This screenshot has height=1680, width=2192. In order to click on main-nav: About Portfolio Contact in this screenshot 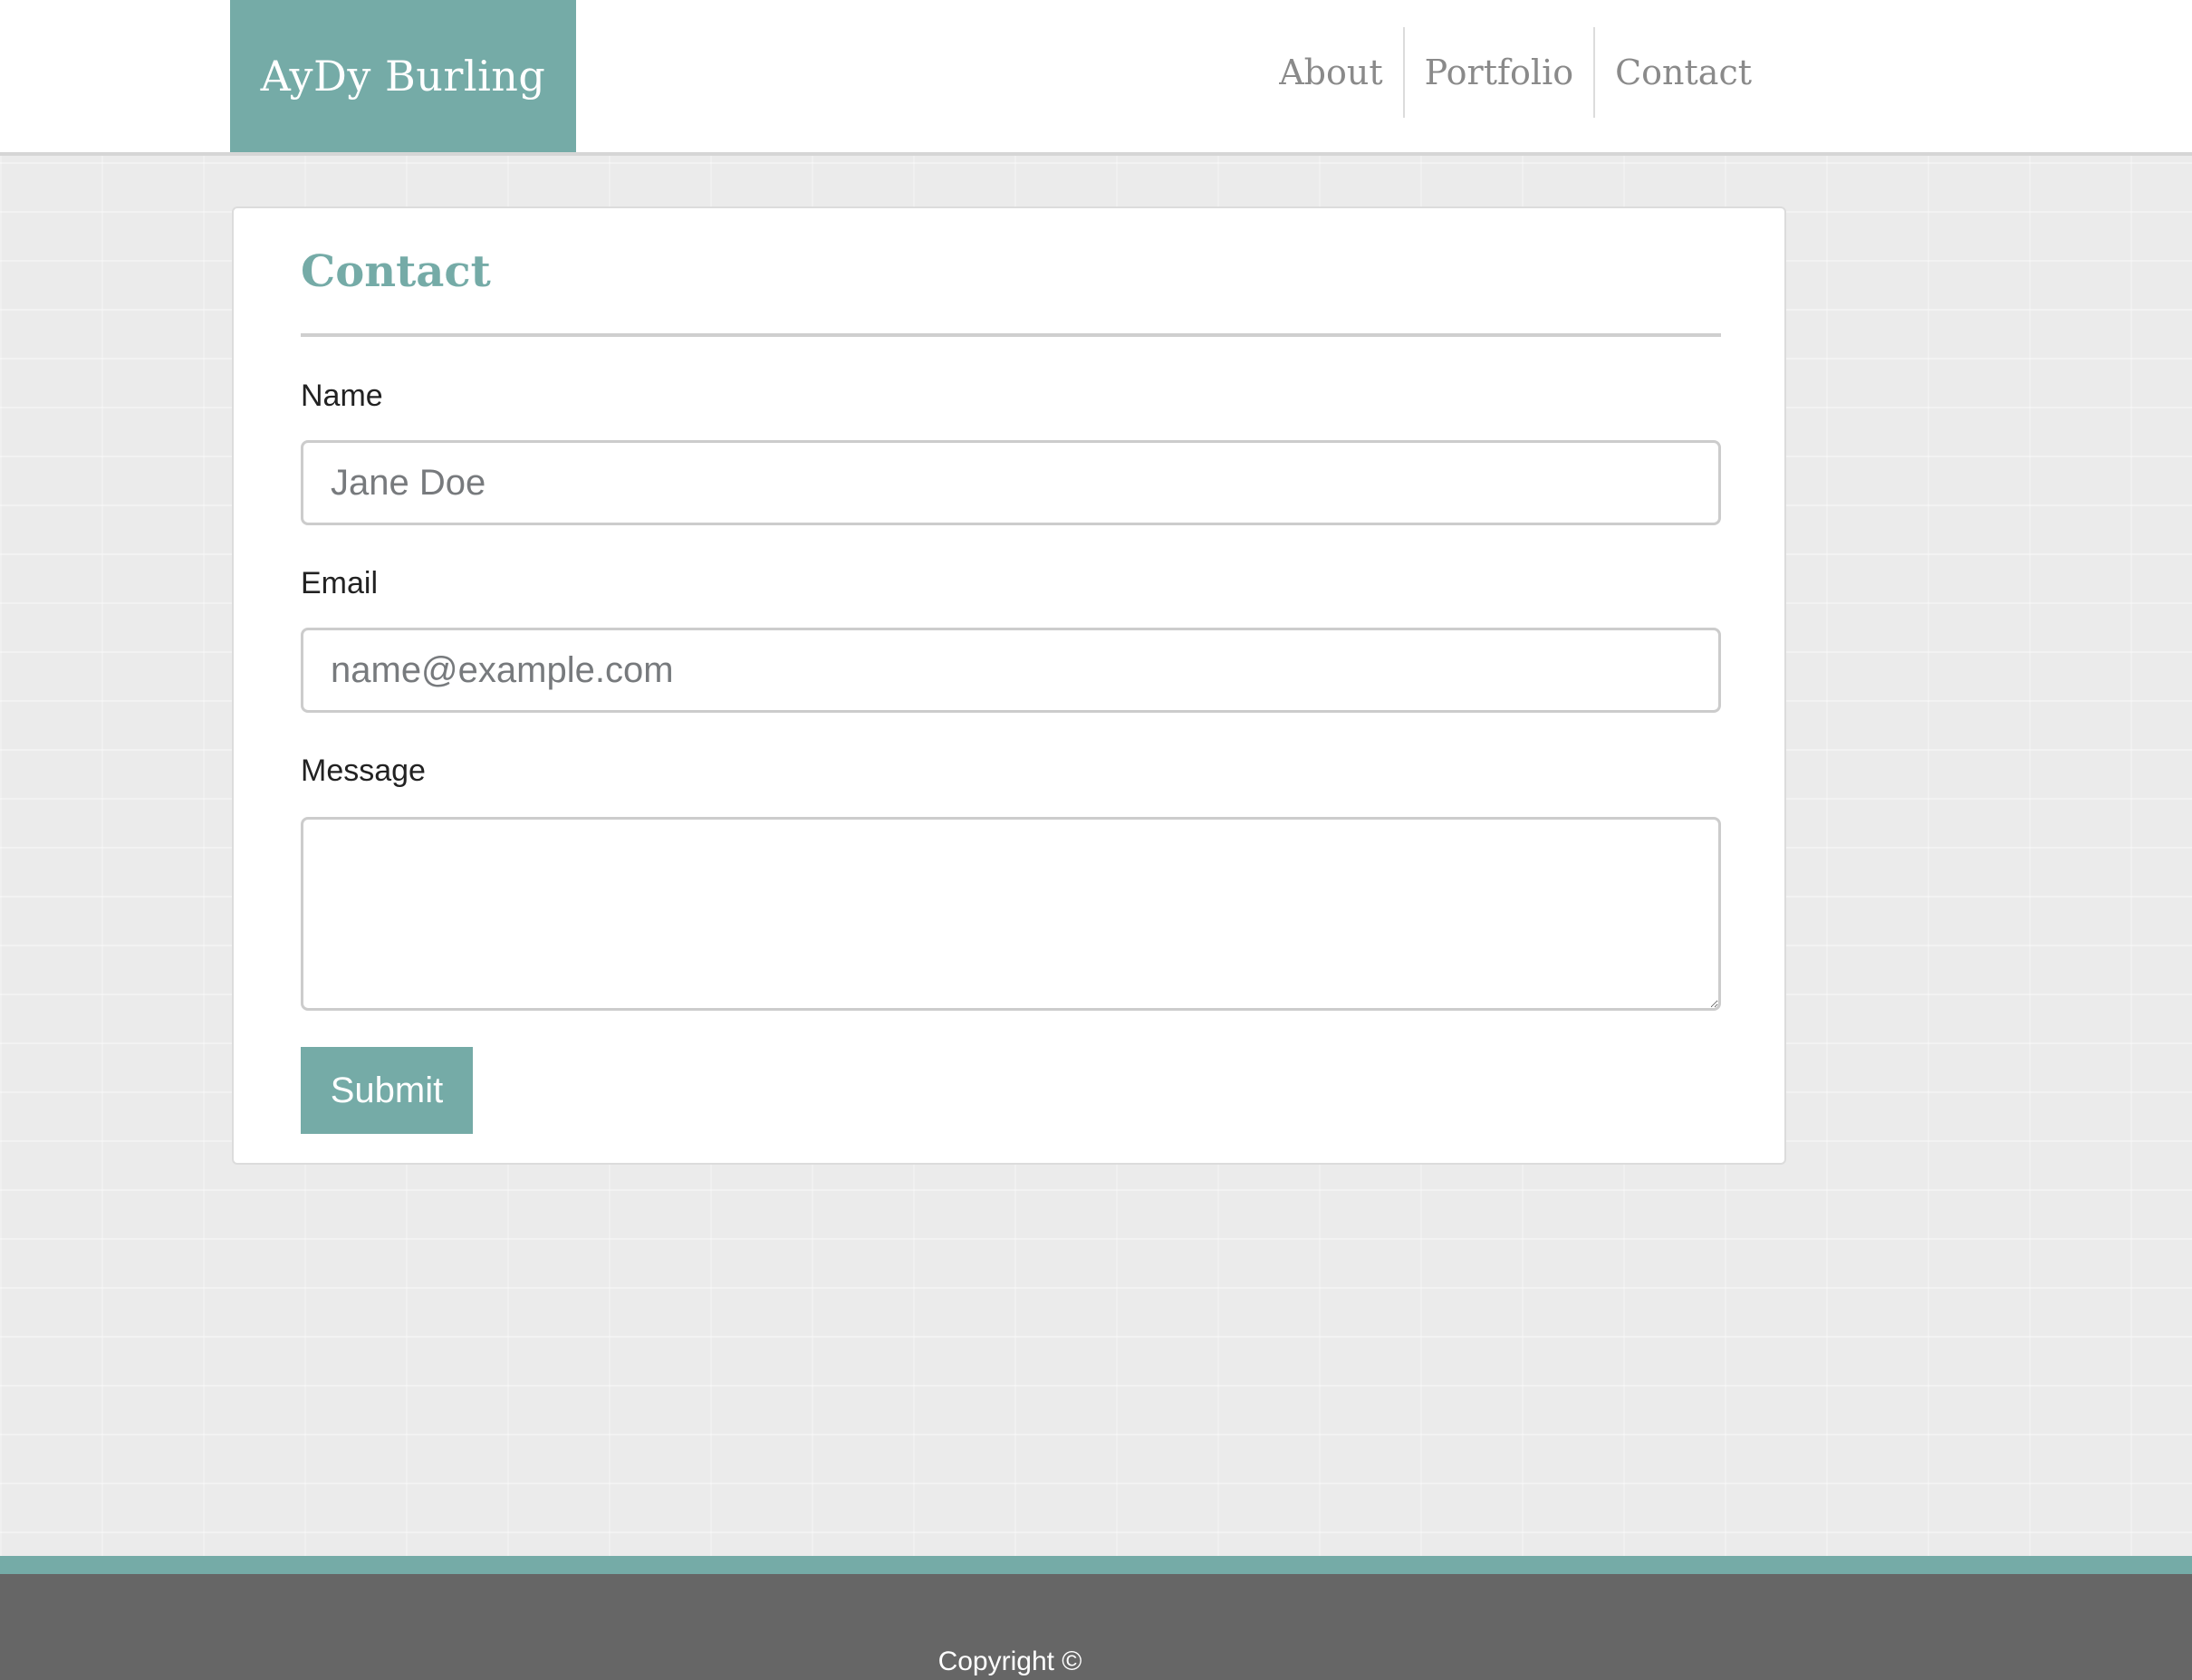, I will do `click(1515, 73)`.